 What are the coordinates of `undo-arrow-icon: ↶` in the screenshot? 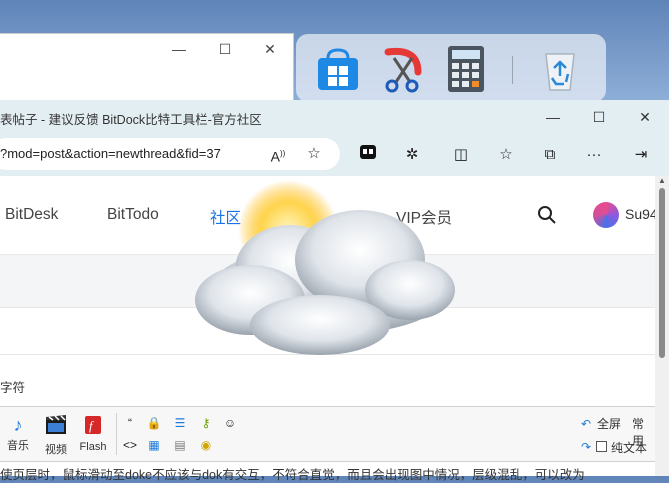 It's located at (586, 424).